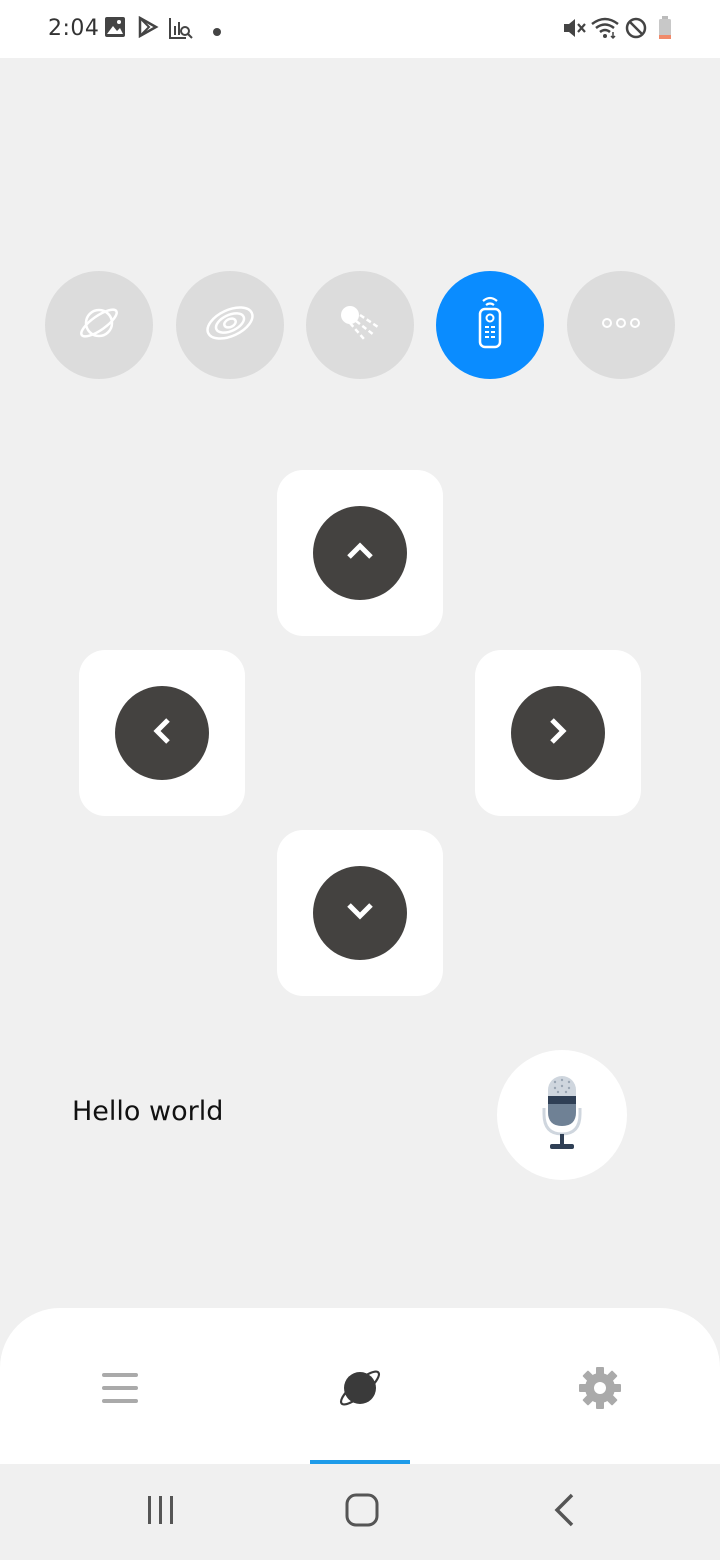  I want to click on speech-text: Hello world, so click(148, 1111).